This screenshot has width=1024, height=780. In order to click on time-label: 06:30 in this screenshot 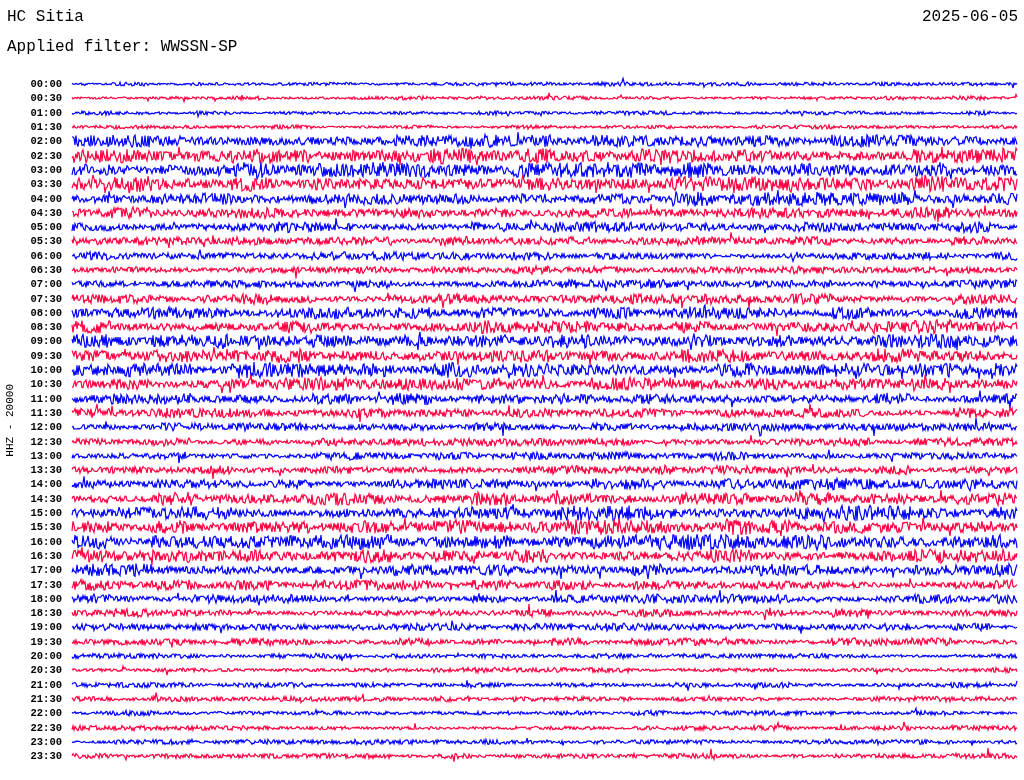, I will do `click(46, 270)`.